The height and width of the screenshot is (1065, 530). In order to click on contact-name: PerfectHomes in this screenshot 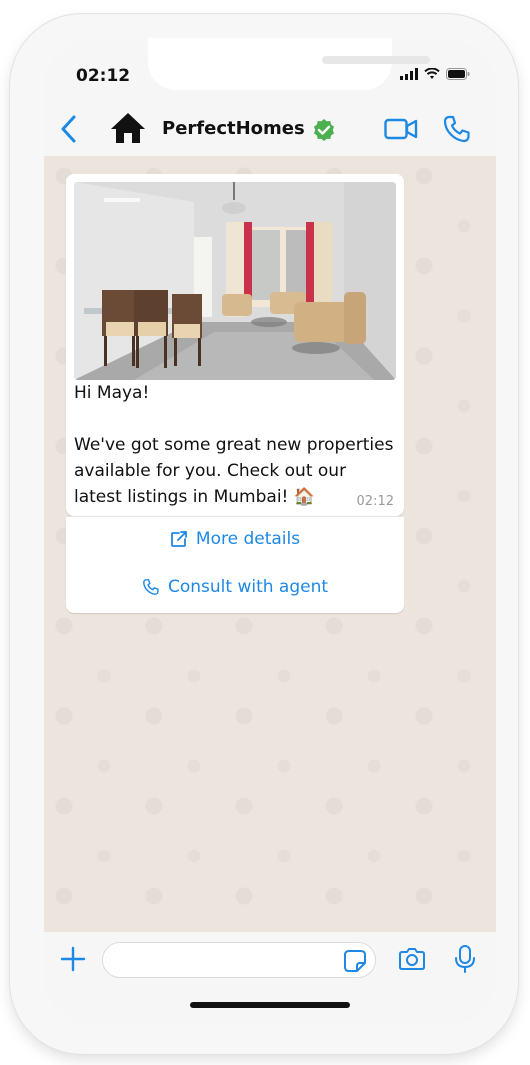, I will do `click(233, 128)`.